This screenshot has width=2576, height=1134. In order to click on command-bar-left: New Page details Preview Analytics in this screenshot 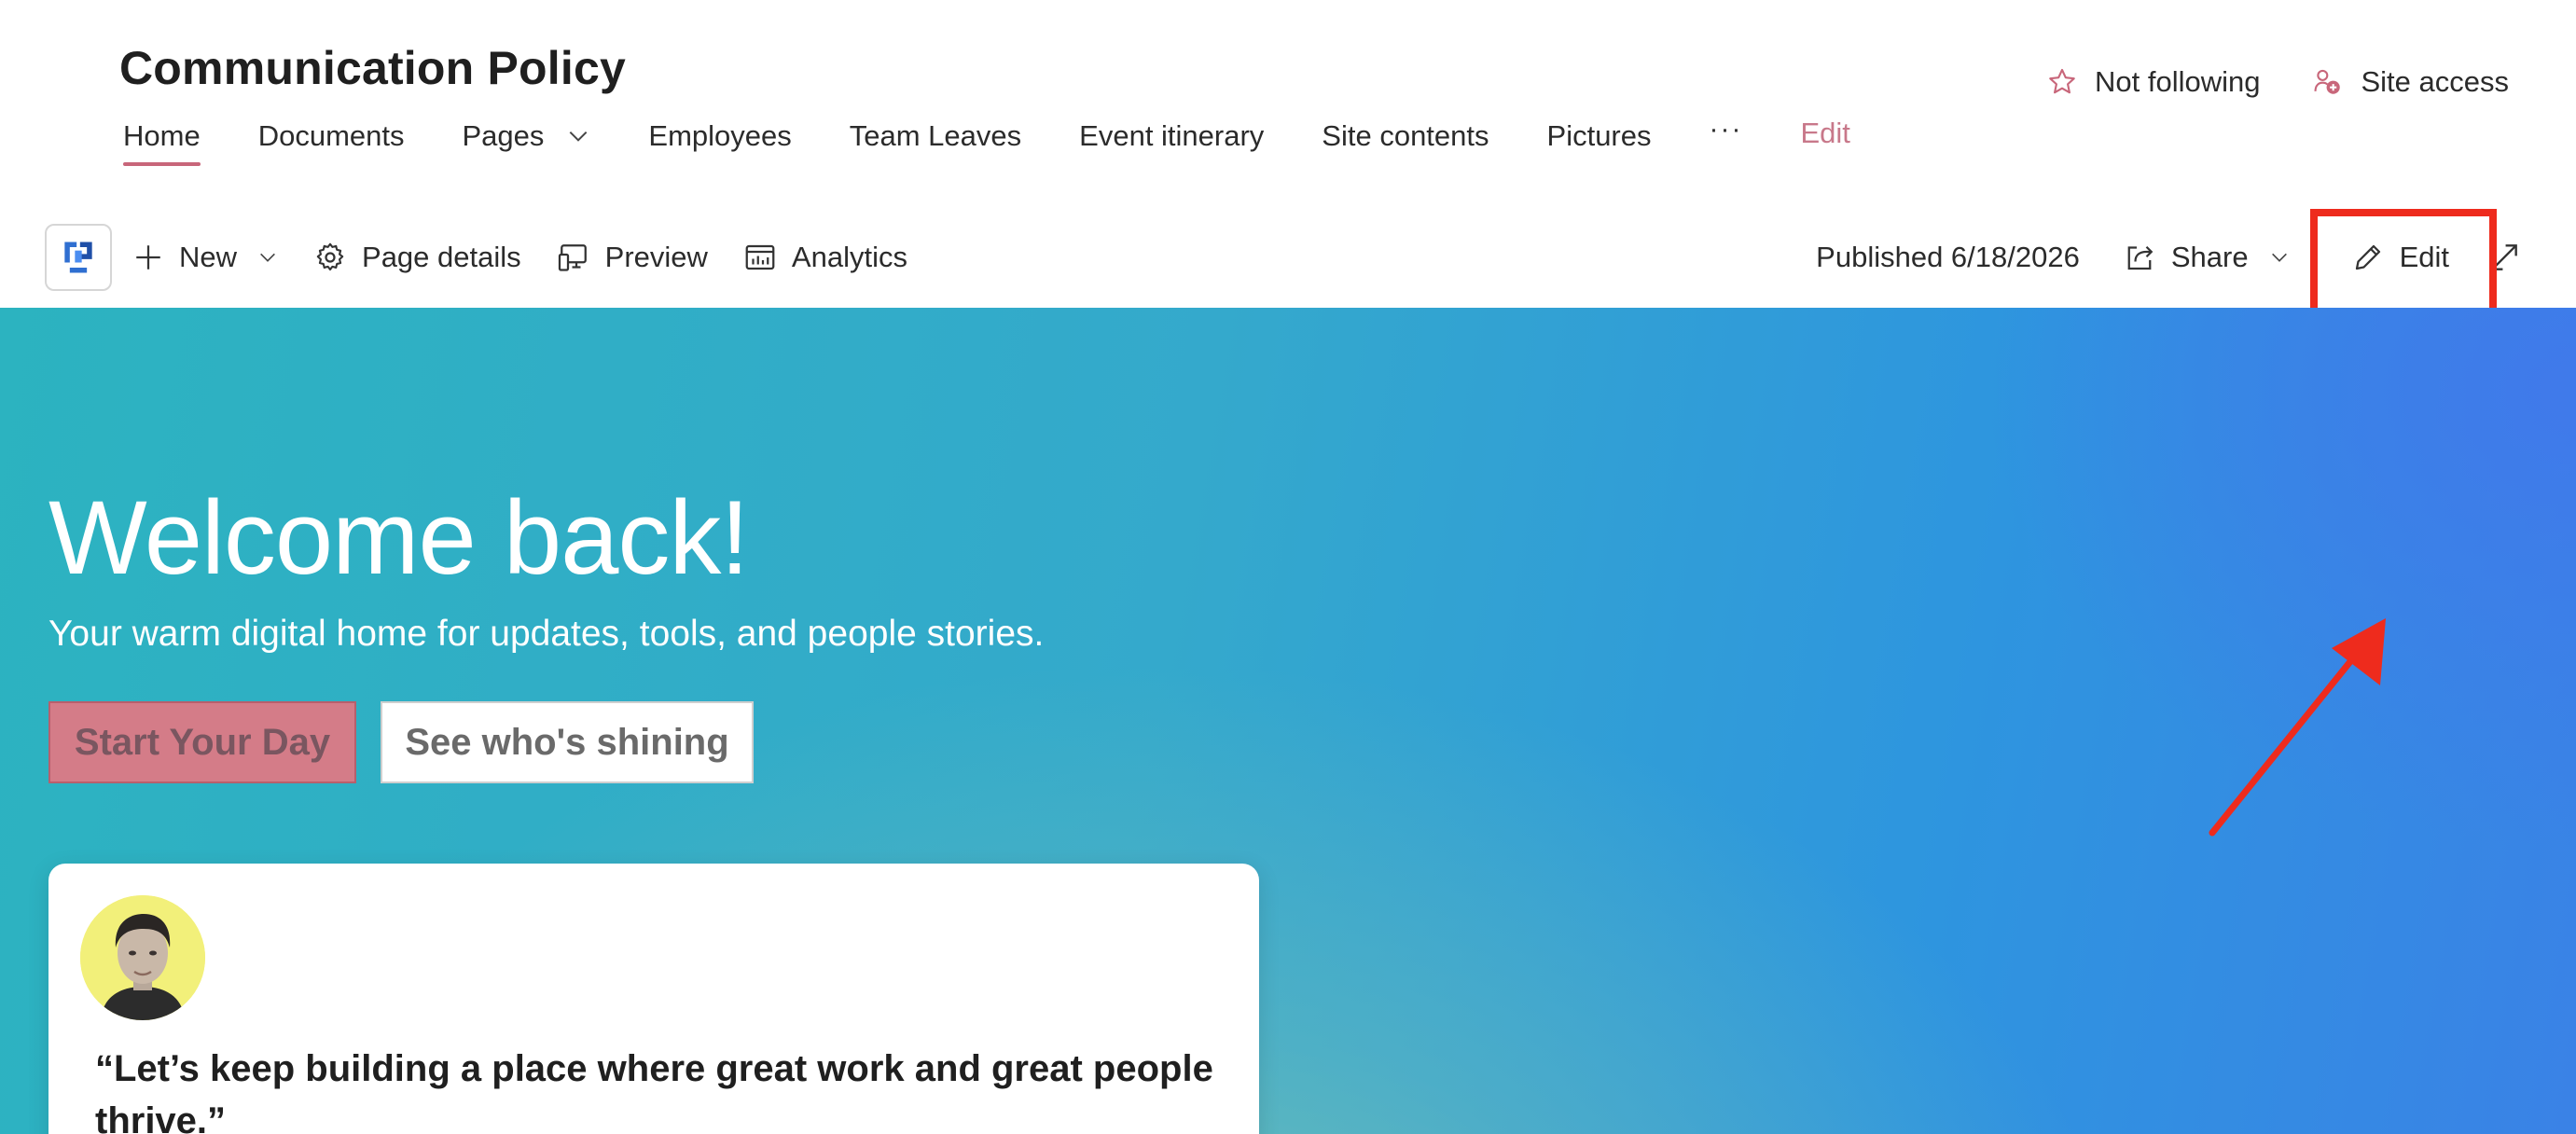, I will do `click(537, 257)`.